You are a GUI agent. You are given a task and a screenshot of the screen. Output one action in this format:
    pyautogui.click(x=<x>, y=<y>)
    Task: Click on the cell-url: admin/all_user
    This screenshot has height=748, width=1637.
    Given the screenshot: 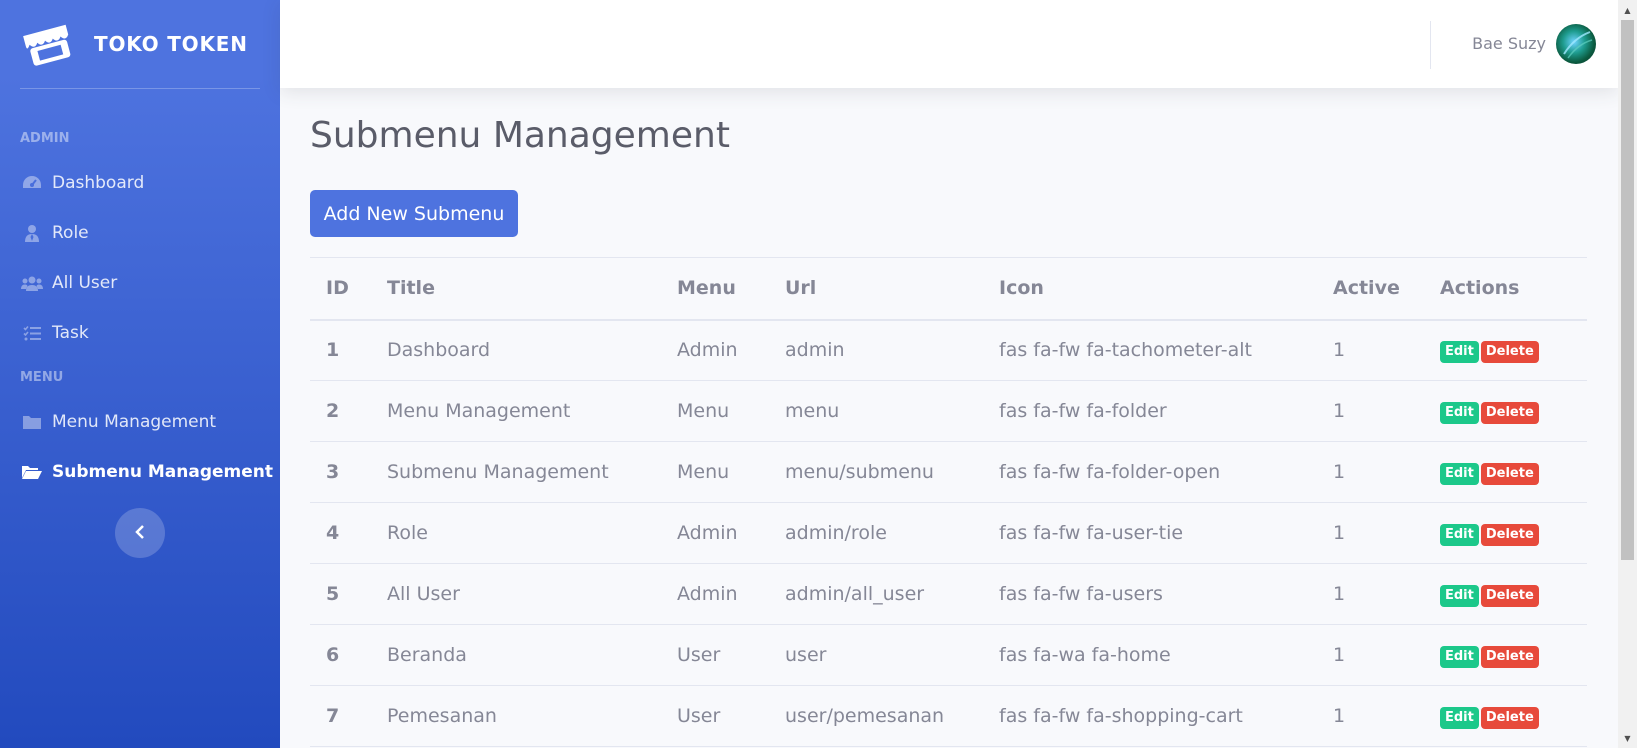 What is the action you would take?
    pyautogui.click(x=876, y=594)
    